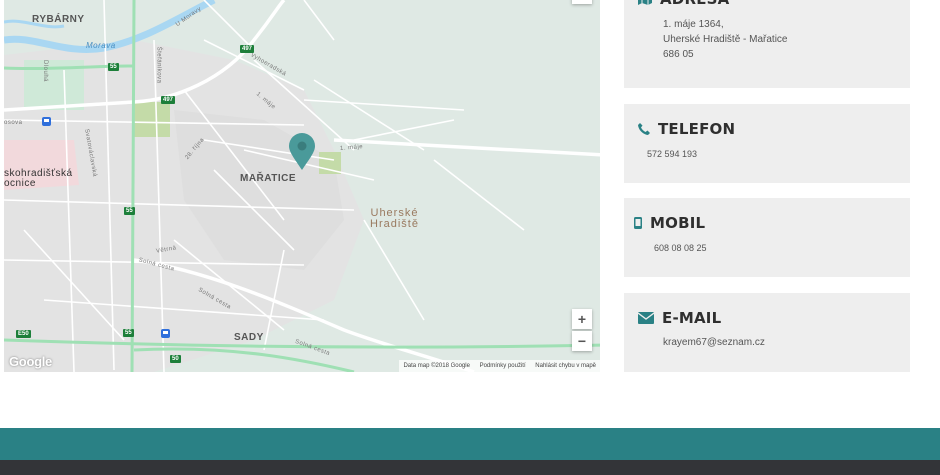 This screenshot has height=475, width=940. I want to click on city-line-2: Hradiště, so click(394, 224).